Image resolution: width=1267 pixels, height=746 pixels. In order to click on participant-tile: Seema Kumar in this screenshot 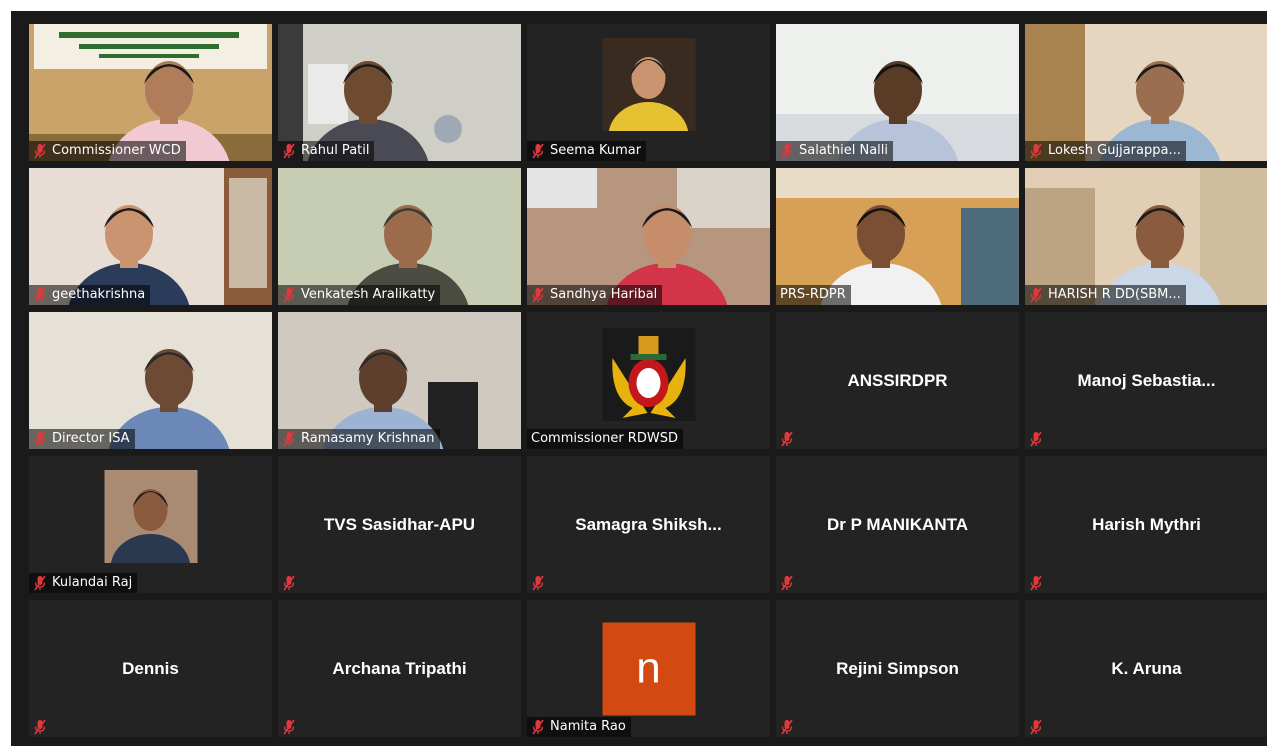, I will do `click(648, 92)`.